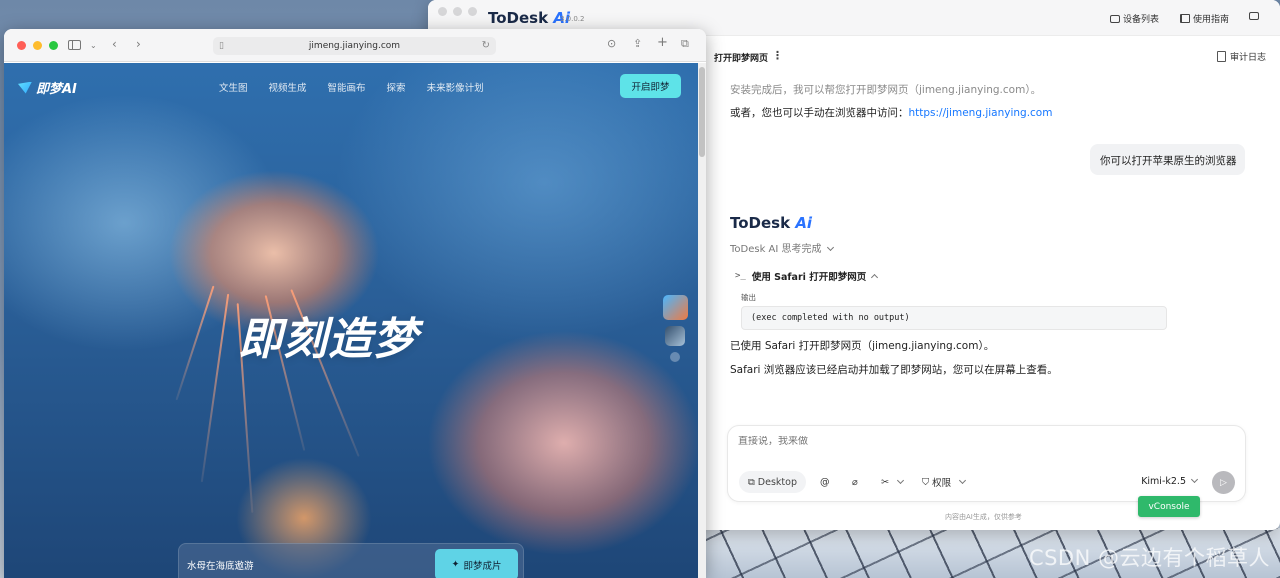  What do you see at coordinates (807, 276) in the screenshot?
I see `tool-call-toggle: >_ 使用 Safari 打开即梦网页` at bounding box center [807, 276].